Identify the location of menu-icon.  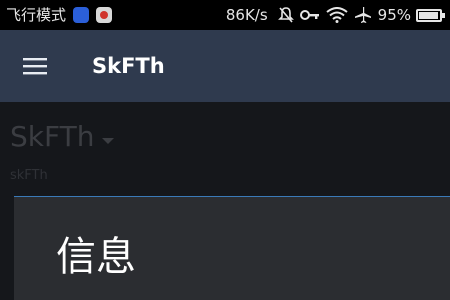
(35, 66).